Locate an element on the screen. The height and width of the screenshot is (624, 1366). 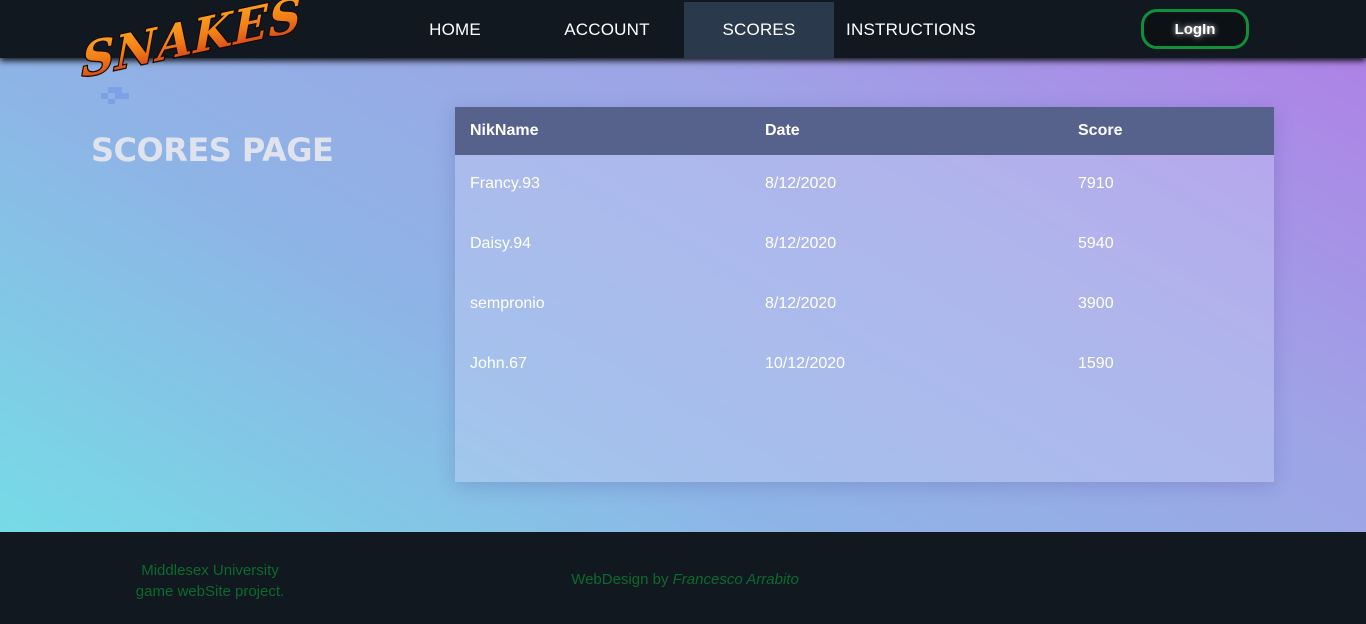
credit-author: Francesco Arrabito is located at coordinates (735, 579).